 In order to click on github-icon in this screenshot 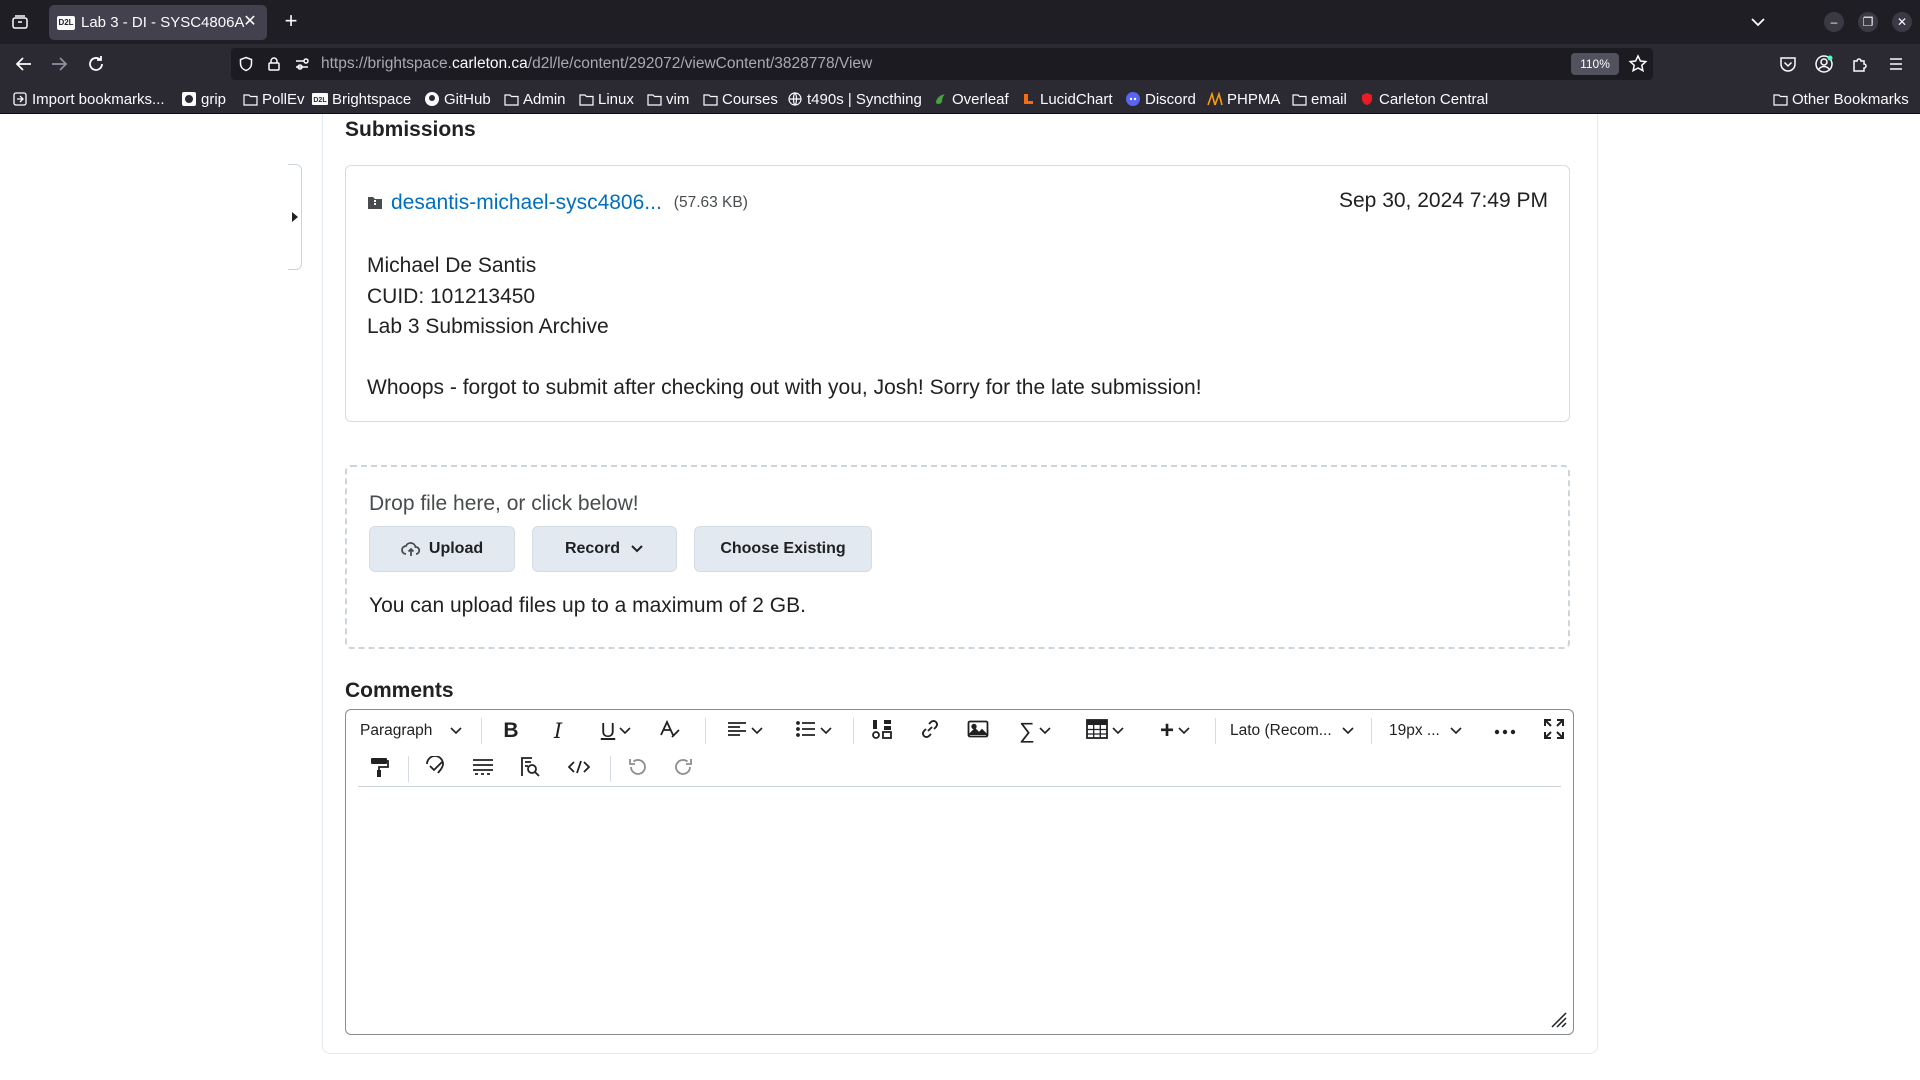, I will do `click(189, 99)`.